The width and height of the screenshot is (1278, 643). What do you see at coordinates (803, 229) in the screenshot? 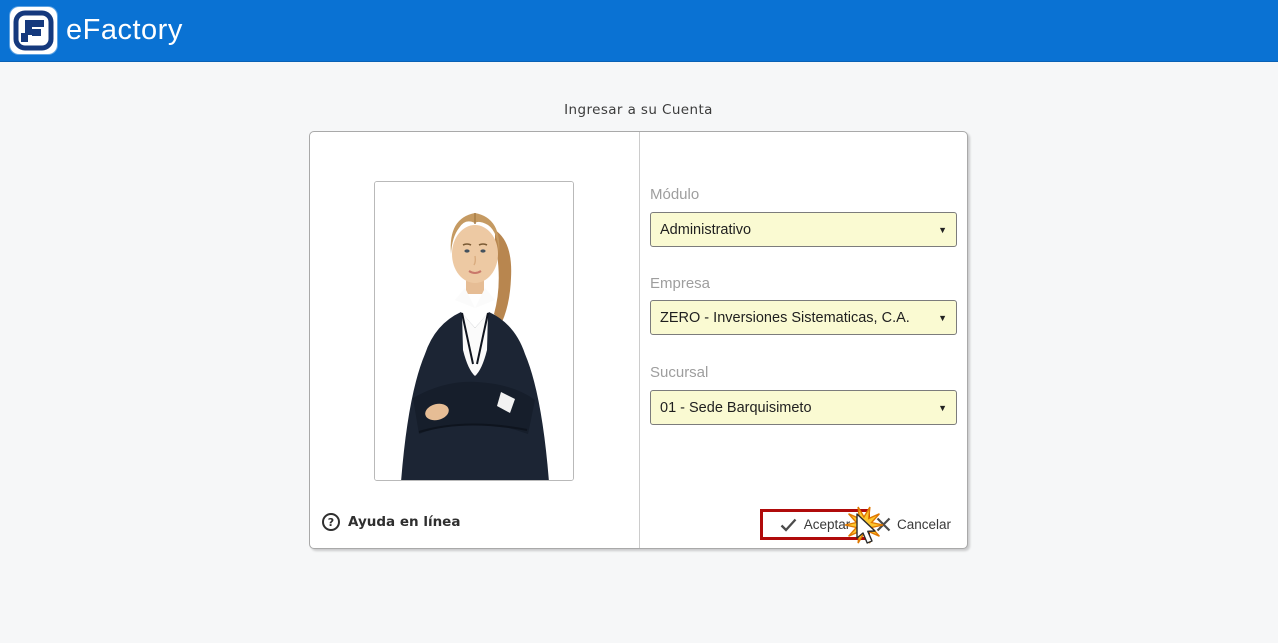
I see `modulo-select: Administrativo ▼` at bounding box center [803, 229].